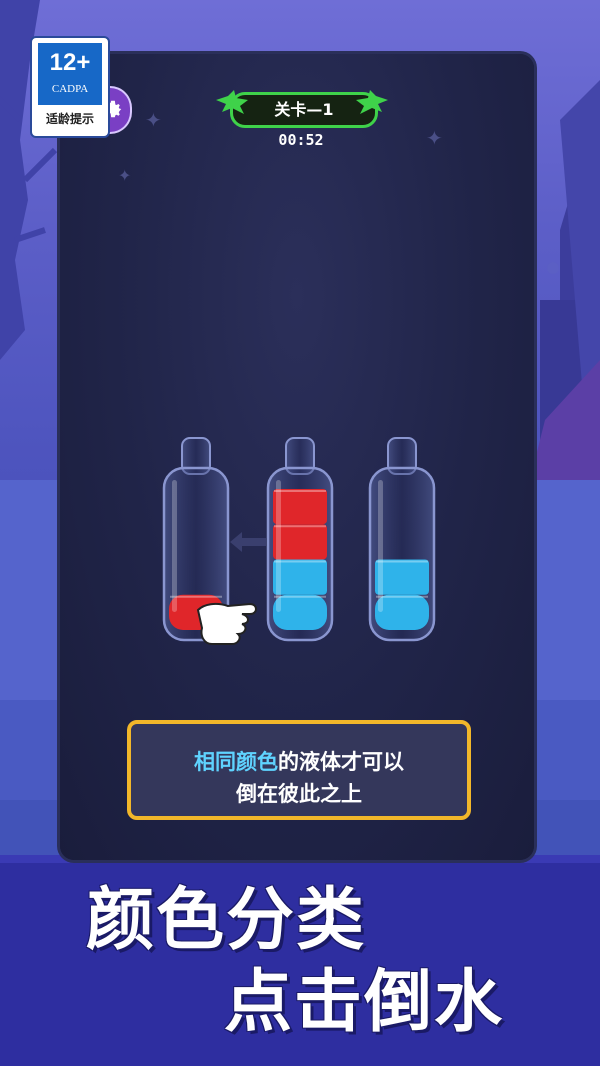  Describe the element at coordinates (301, 140) in the screenshot. I see `level-timer: 00:52` at that location.